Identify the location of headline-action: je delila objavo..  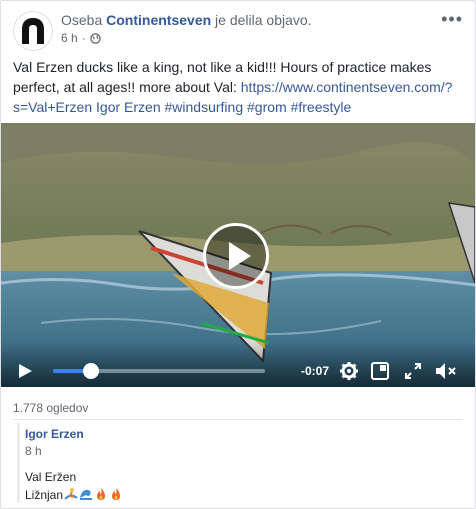
(263, 20).